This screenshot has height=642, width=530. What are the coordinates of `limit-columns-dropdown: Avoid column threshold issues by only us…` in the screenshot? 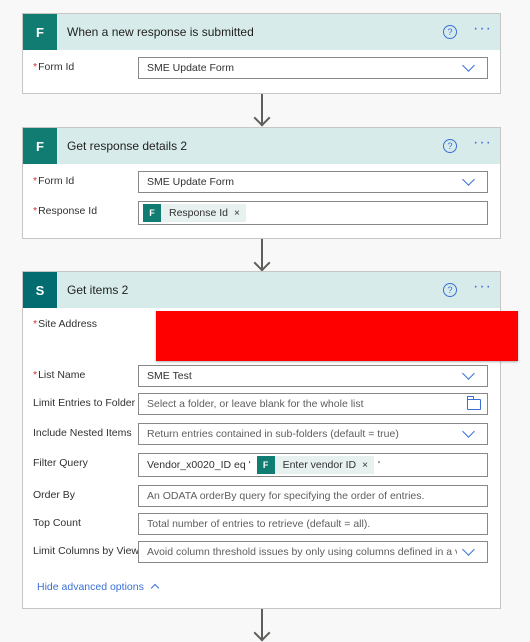 It's located at (313, 552).